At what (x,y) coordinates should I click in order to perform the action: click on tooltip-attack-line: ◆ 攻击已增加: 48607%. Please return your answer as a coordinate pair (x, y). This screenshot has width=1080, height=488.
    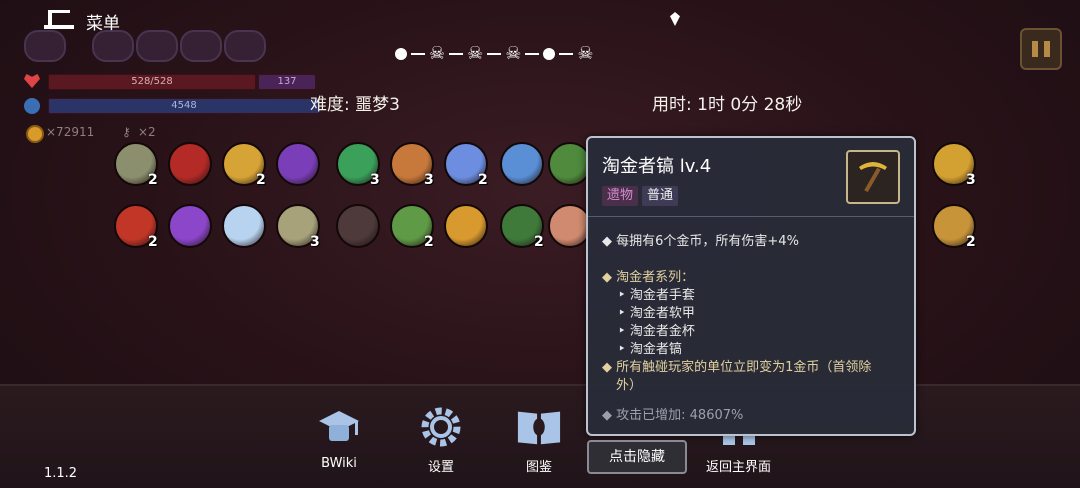
    Looking at the image, I should click on (673, 415).